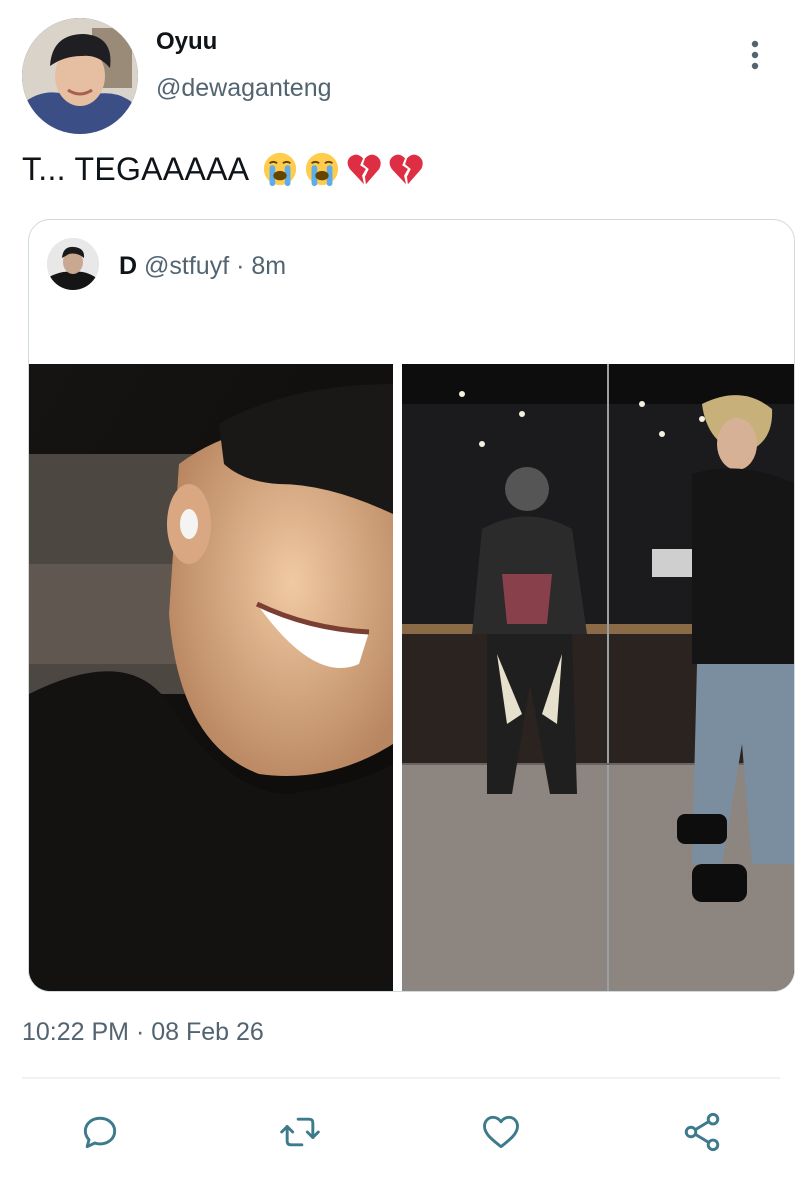  I want to click on actions-divider, so click(401, 1078).